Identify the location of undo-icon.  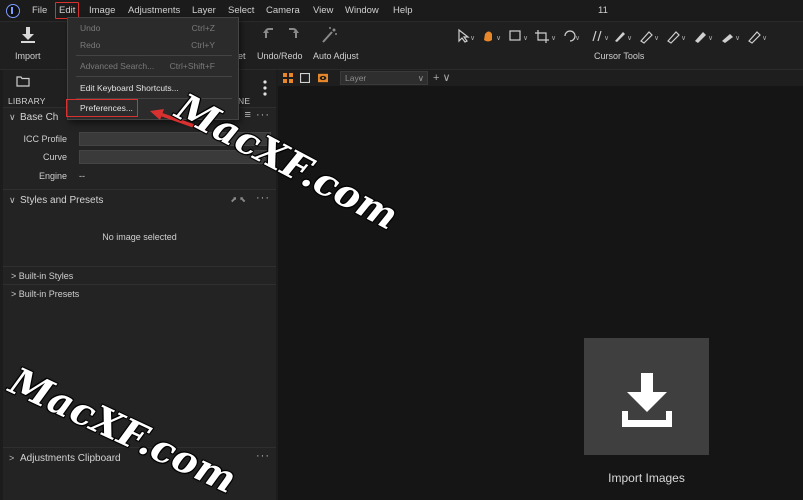
(269, 34).